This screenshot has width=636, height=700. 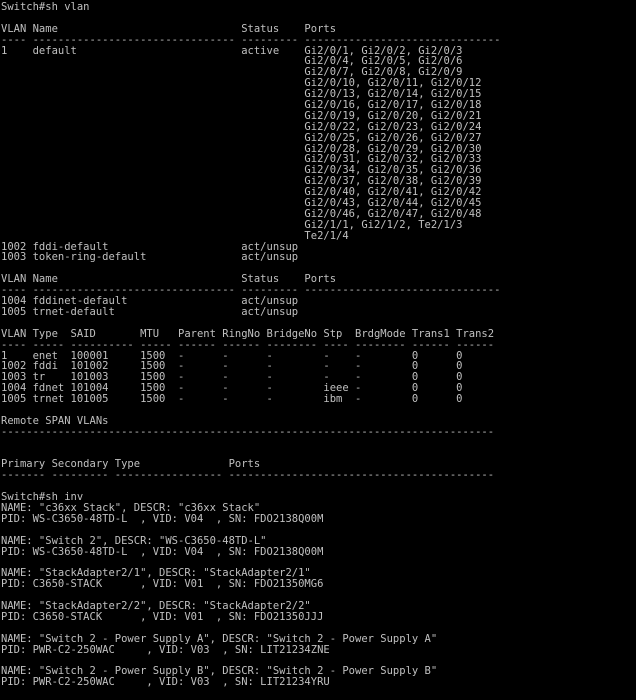 I want to click on terminal-line: Gi2/0/37, Gi2/0/38, Gi2/0/39, so click(x=241, y=182).